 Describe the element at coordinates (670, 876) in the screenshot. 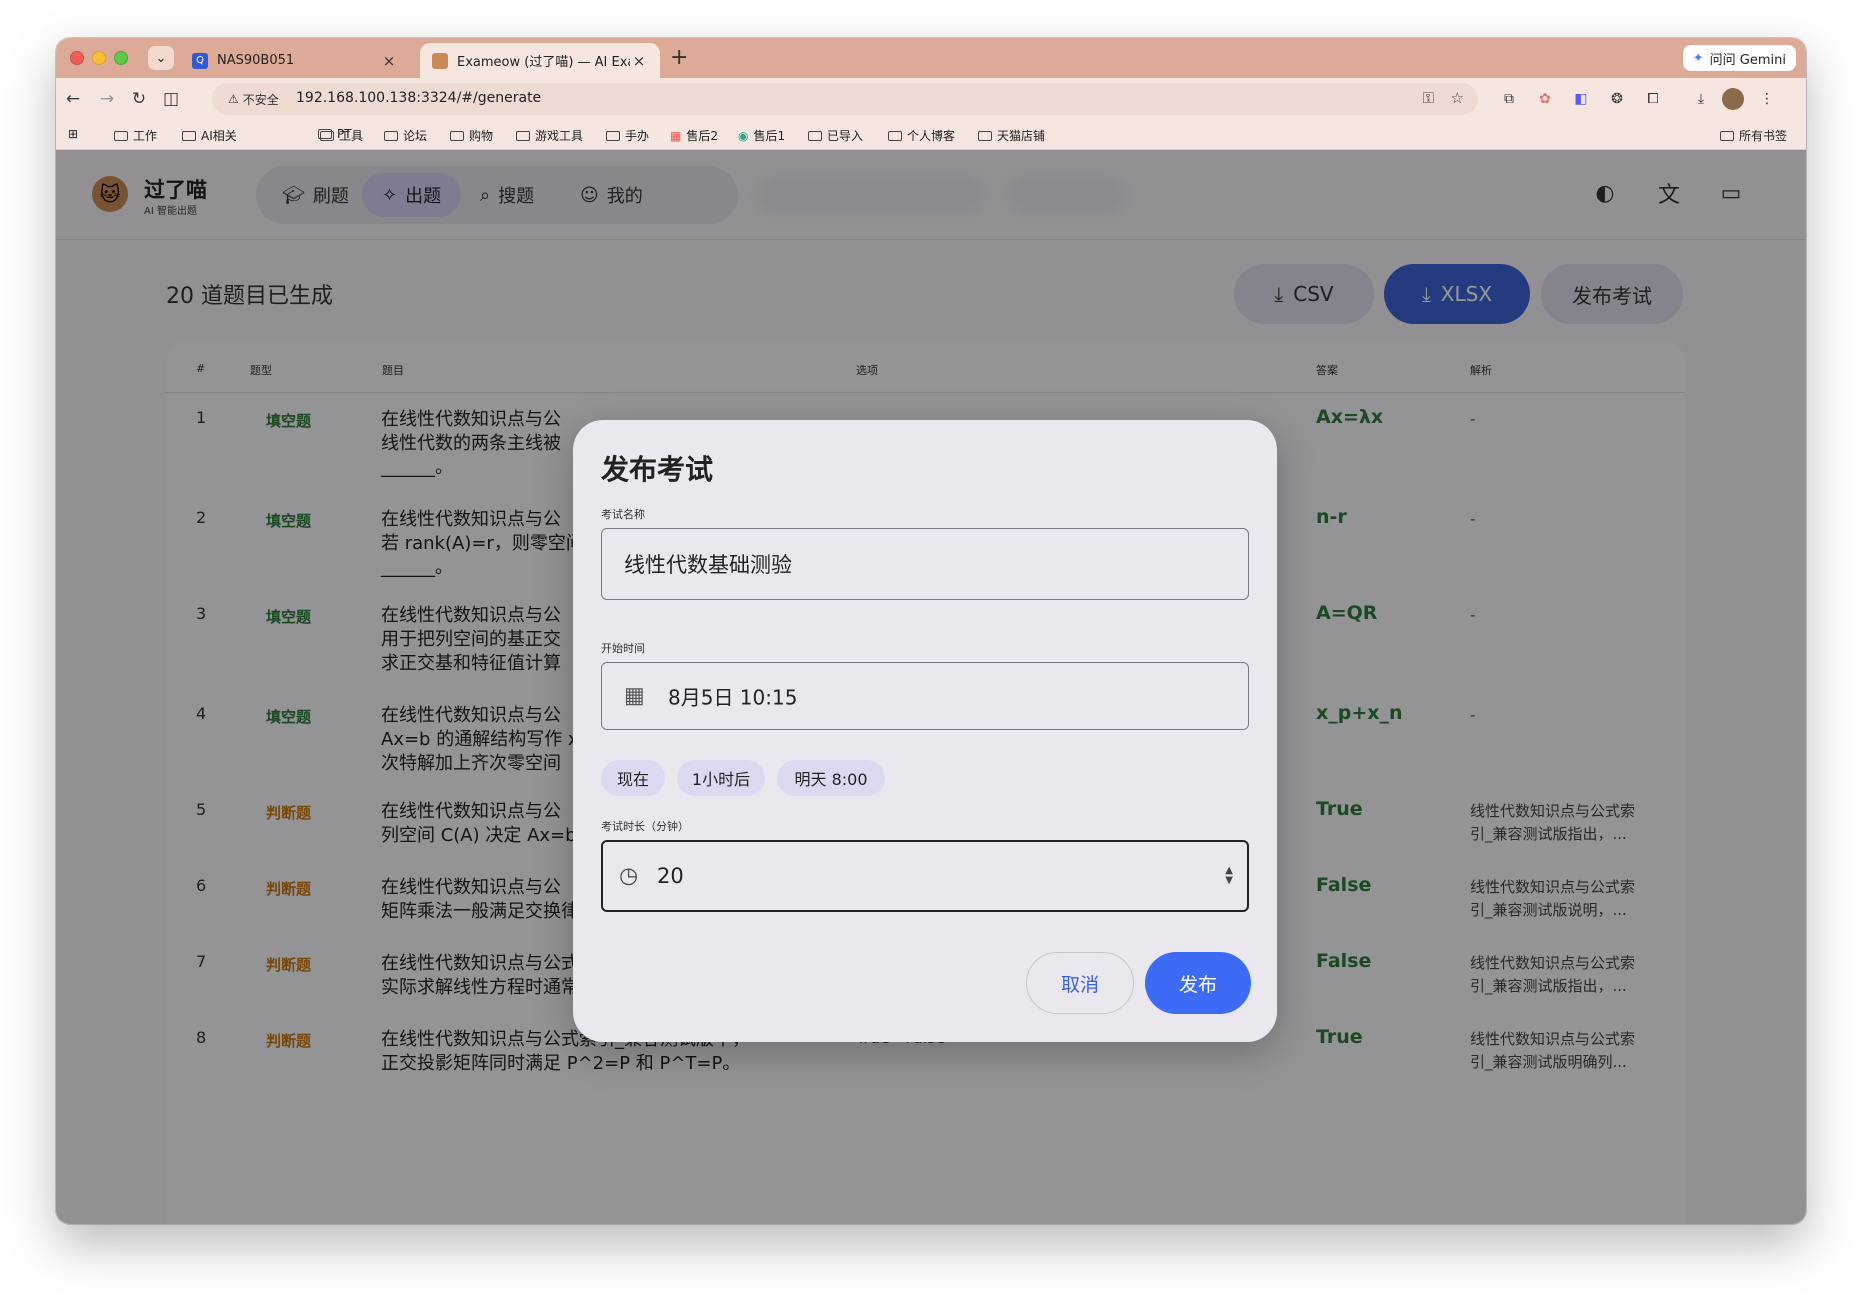

I see `duration-value: 20` at that location.